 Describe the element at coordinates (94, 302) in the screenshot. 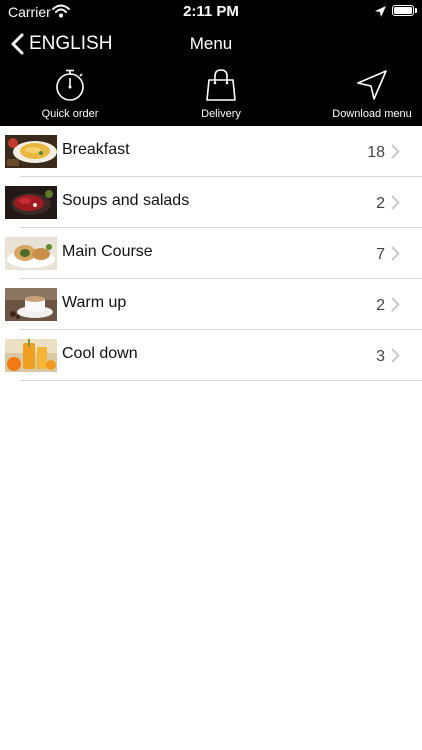

I see `list-item-label: Warm up` at that location.